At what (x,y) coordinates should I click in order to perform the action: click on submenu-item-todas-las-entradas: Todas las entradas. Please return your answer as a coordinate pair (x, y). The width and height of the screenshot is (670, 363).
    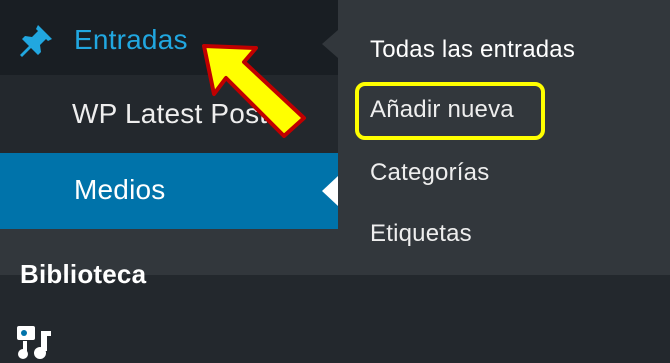
    Looking at the image, I should click on (472, 50).